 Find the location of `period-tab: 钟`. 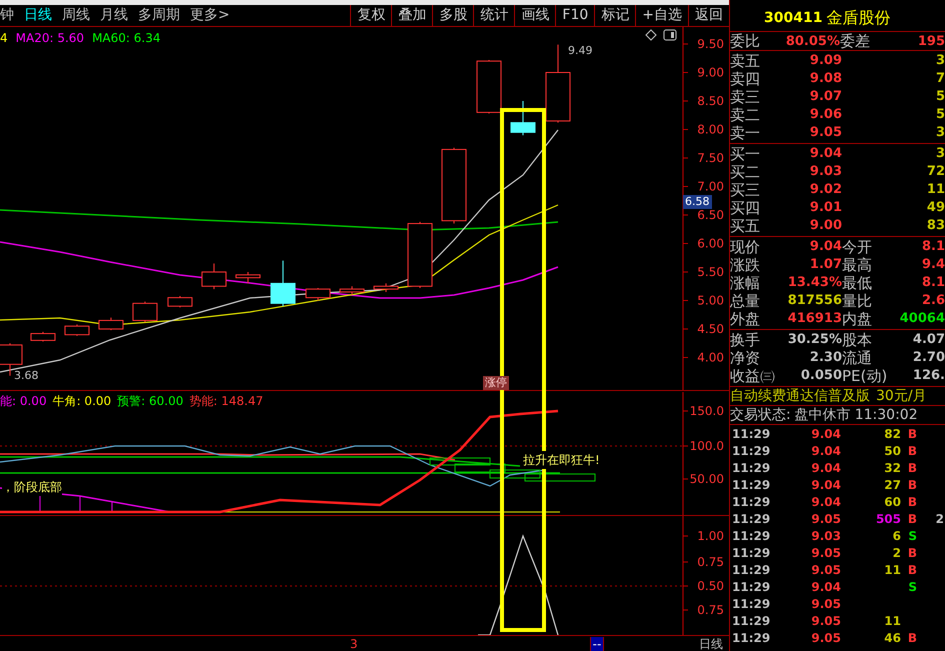

period-tab: 钟 is located at coordinates (7, 15).